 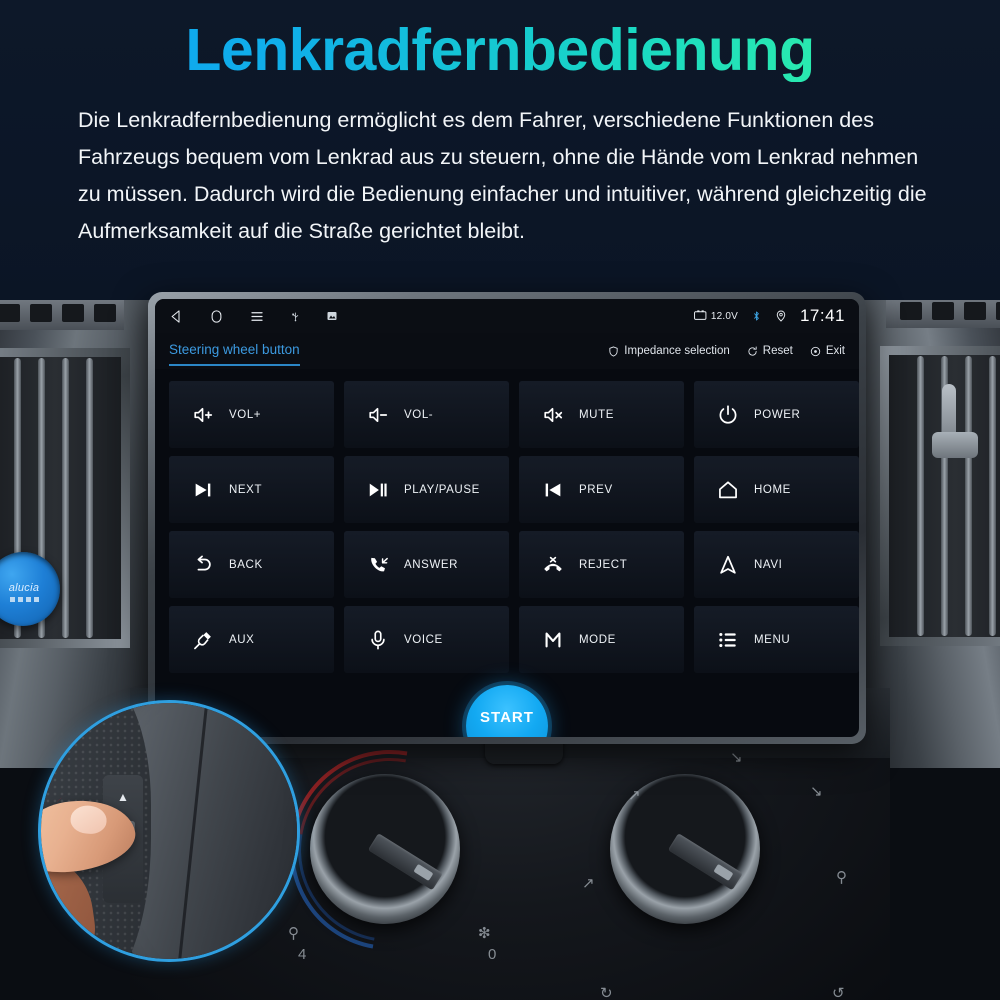 I want to click on button-voice: VOICE, so click(x=426, y=639).